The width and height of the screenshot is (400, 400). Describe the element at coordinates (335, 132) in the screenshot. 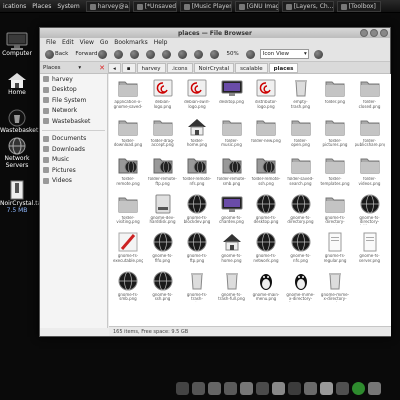

I see `file-item: folder-pictures.png` at that location.